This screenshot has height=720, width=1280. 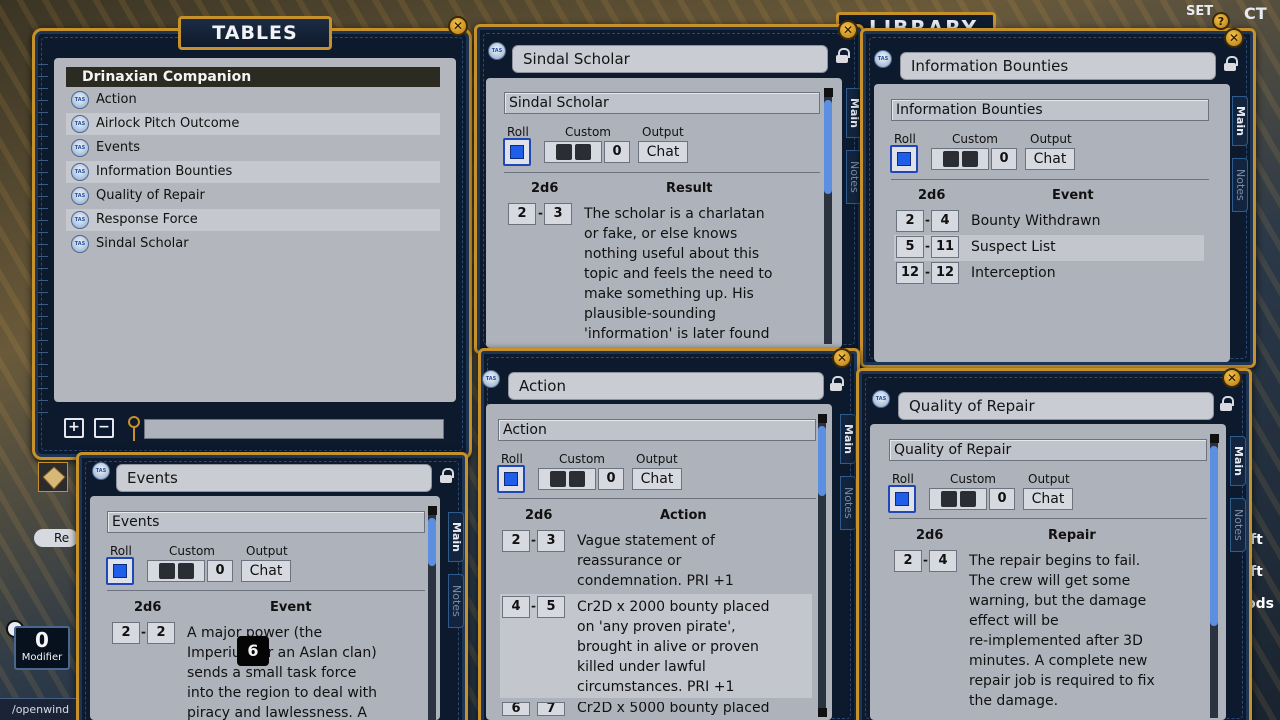 What do you see at coordinates (662, 103) in the screenshot?
I see `sindal-subtitle: Sindal Scholar` at bounding box center [662, 103].